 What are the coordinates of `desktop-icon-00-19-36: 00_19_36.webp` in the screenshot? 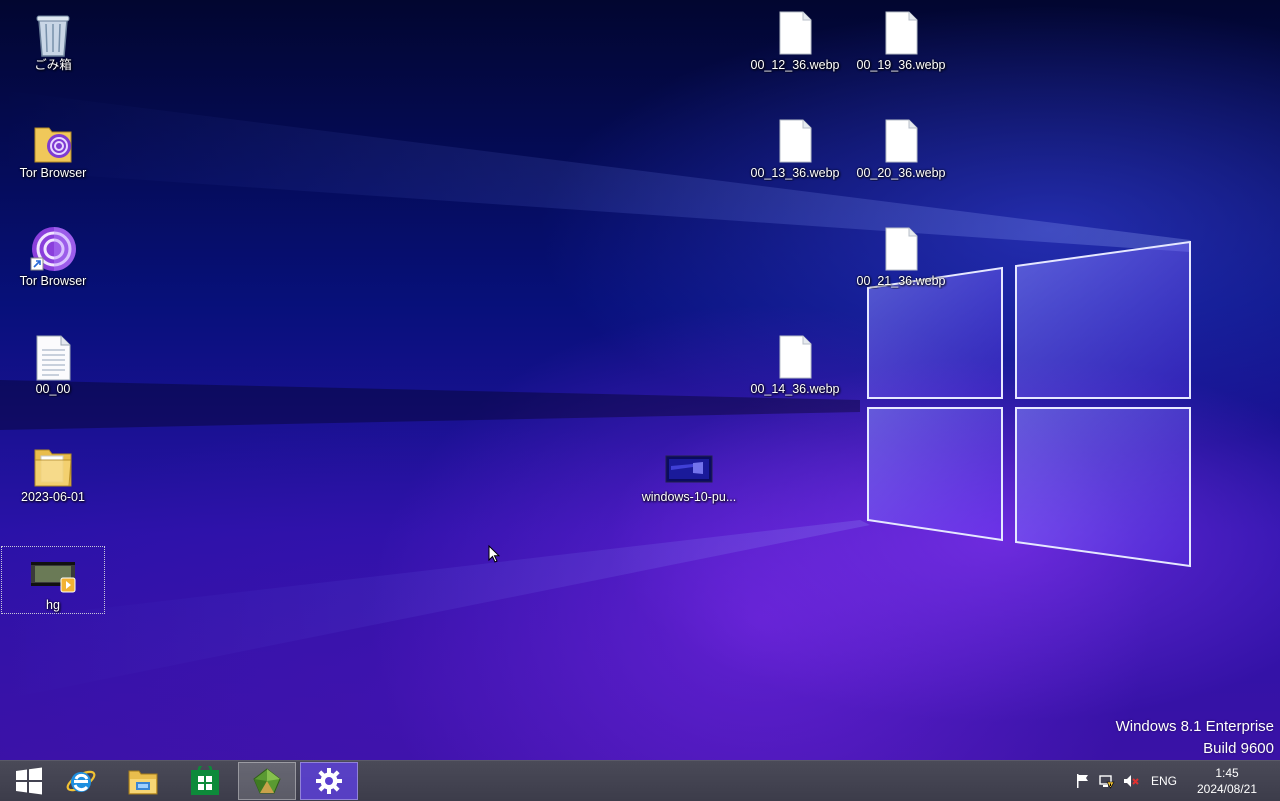 It's located at (901, 55).